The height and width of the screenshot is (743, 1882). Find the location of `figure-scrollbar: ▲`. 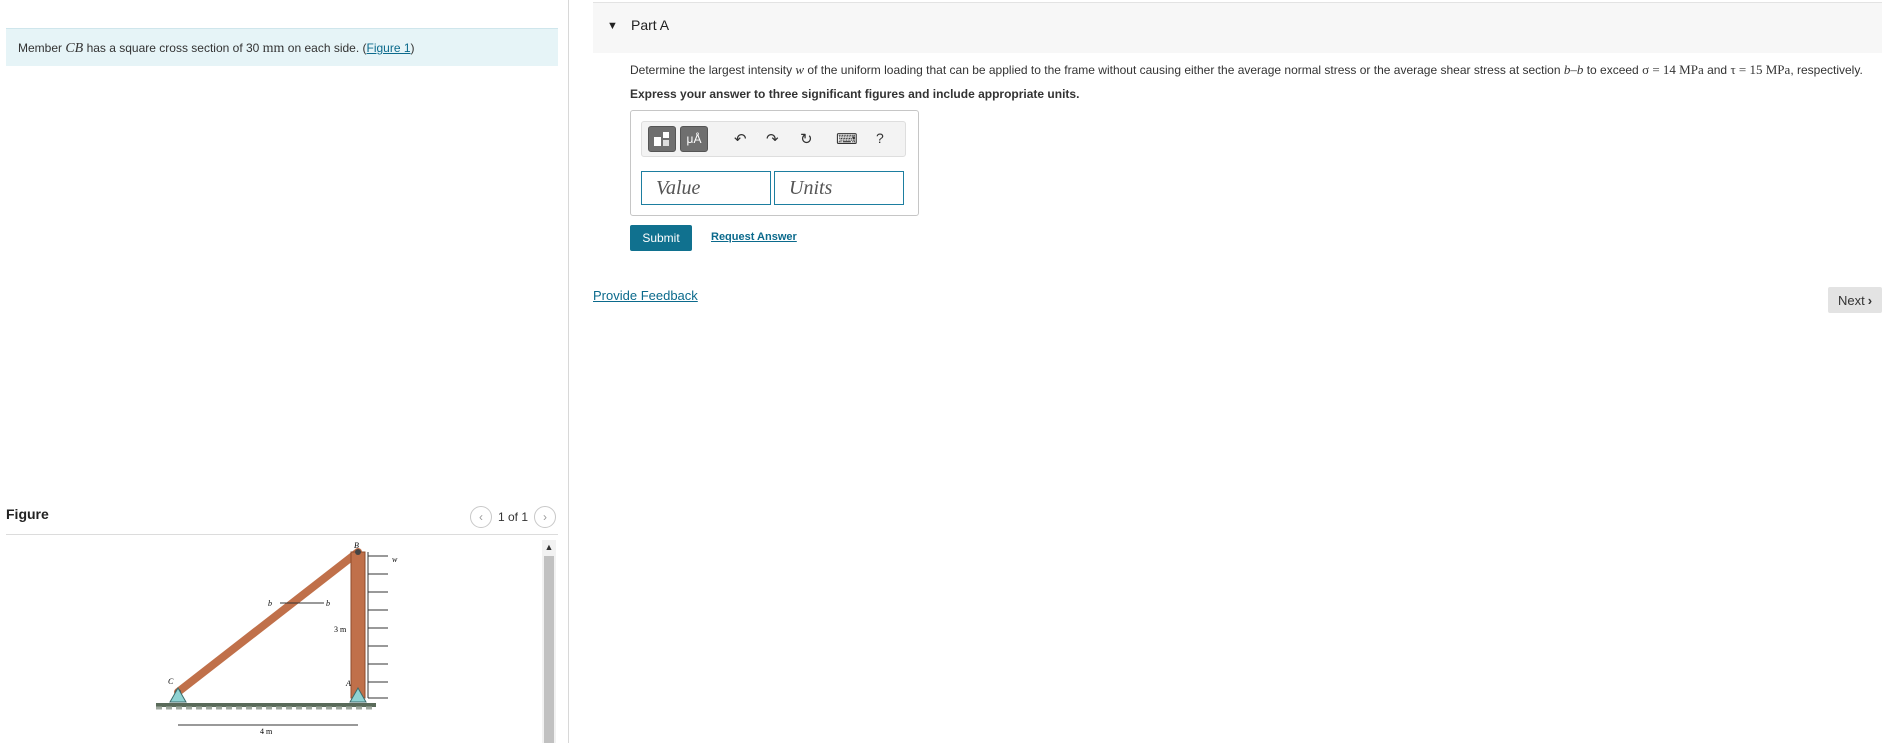

figure-scrollbar: ▲ is located at coordinates (549, 641).